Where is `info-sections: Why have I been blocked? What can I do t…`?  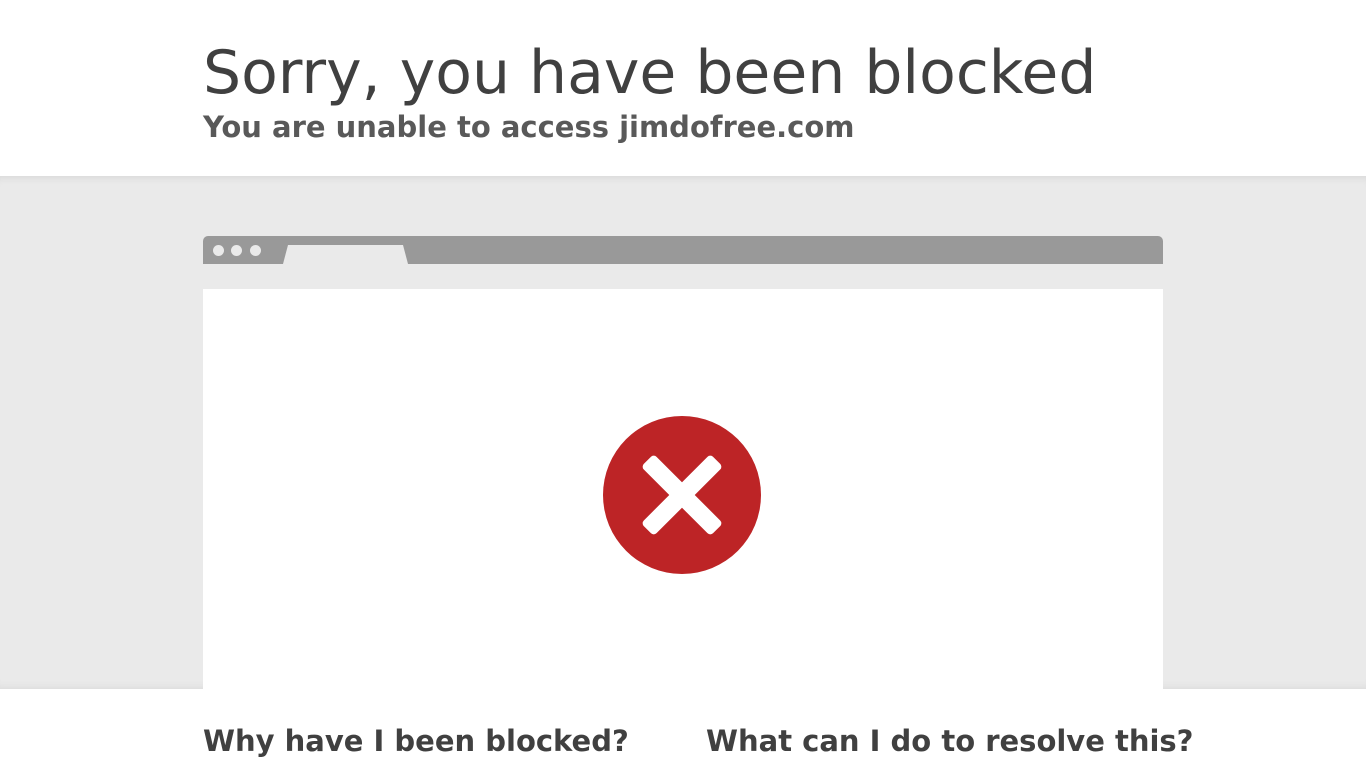
info-sections: Why have I been blocked? What can I do t… is located at coordinates (683, 728).